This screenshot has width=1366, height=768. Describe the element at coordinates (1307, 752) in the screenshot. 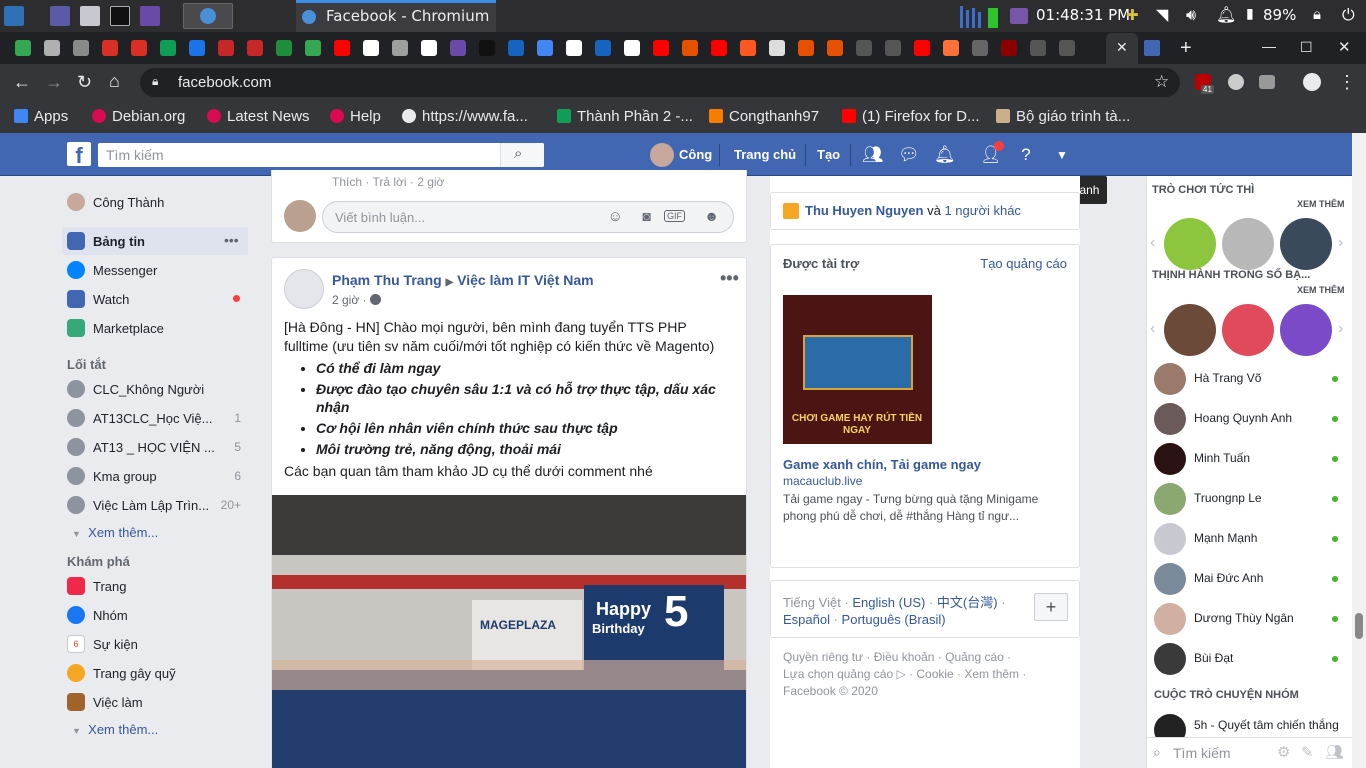

I see `compose-icon: ✎` at that location.